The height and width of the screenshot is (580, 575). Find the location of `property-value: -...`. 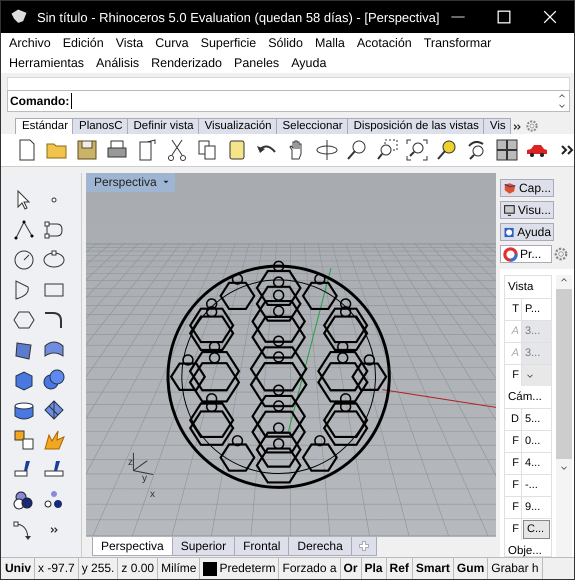

property-value: -... is located at coordinates (531, 485).